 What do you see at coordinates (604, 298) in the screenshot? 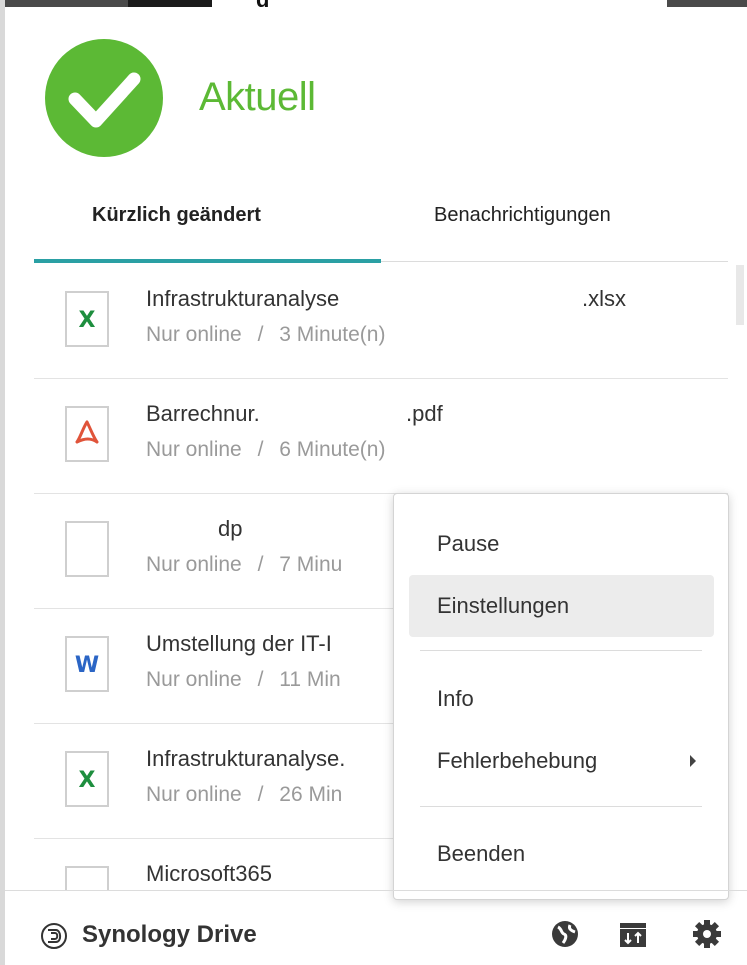
I see `file-extension: .xlsx` at bounding box center [604, 298].